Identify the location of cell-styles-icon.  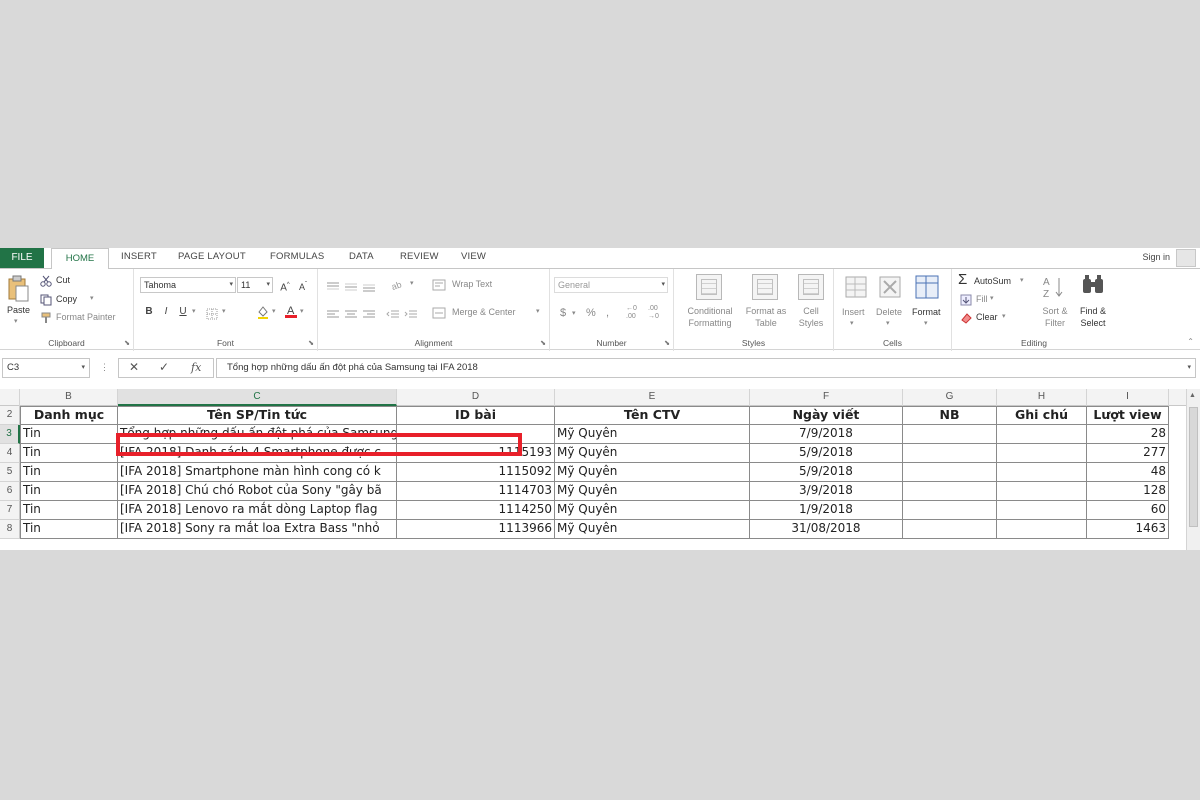
(811, 287).